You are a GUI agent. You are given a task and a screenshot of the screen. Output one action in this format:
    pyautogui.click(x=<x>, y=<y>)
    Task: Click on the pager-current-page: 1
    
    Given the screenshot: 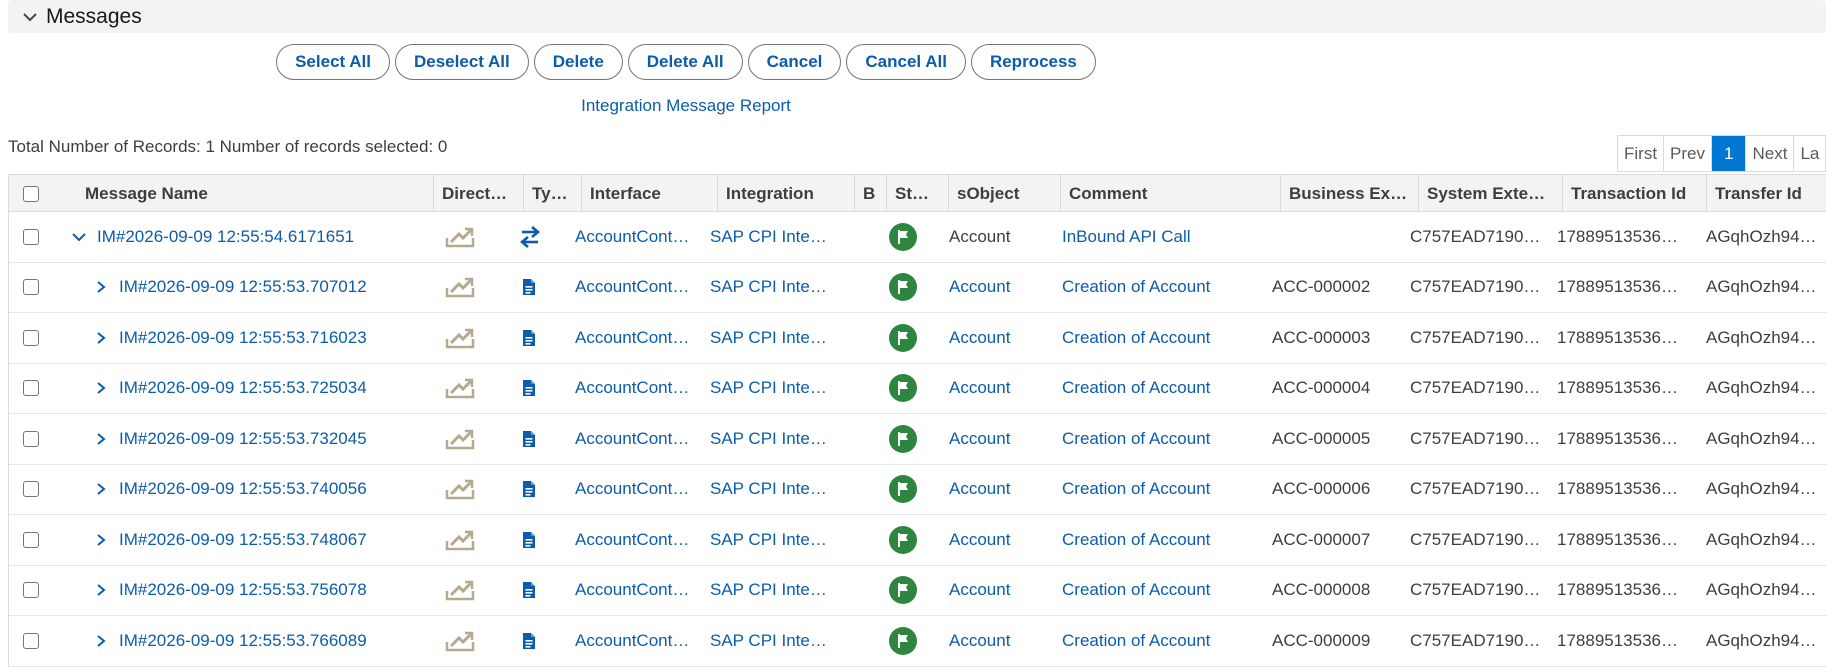 What is the action you would take?
    pyautogui.click(x=1729, y=153)
    